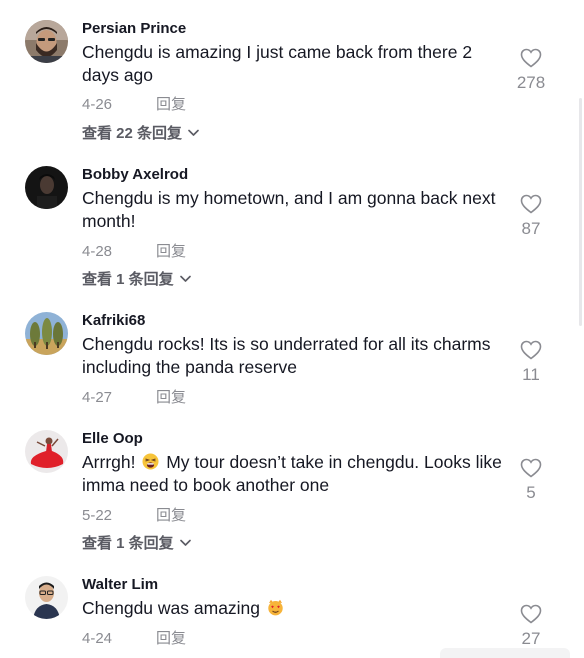 This screenshot has height=658, width=584. What do you see at coordinates (292, 608) in the screenshot?
I see `comment-text: Chengdu was amazing` at bounding box center [292, 608].